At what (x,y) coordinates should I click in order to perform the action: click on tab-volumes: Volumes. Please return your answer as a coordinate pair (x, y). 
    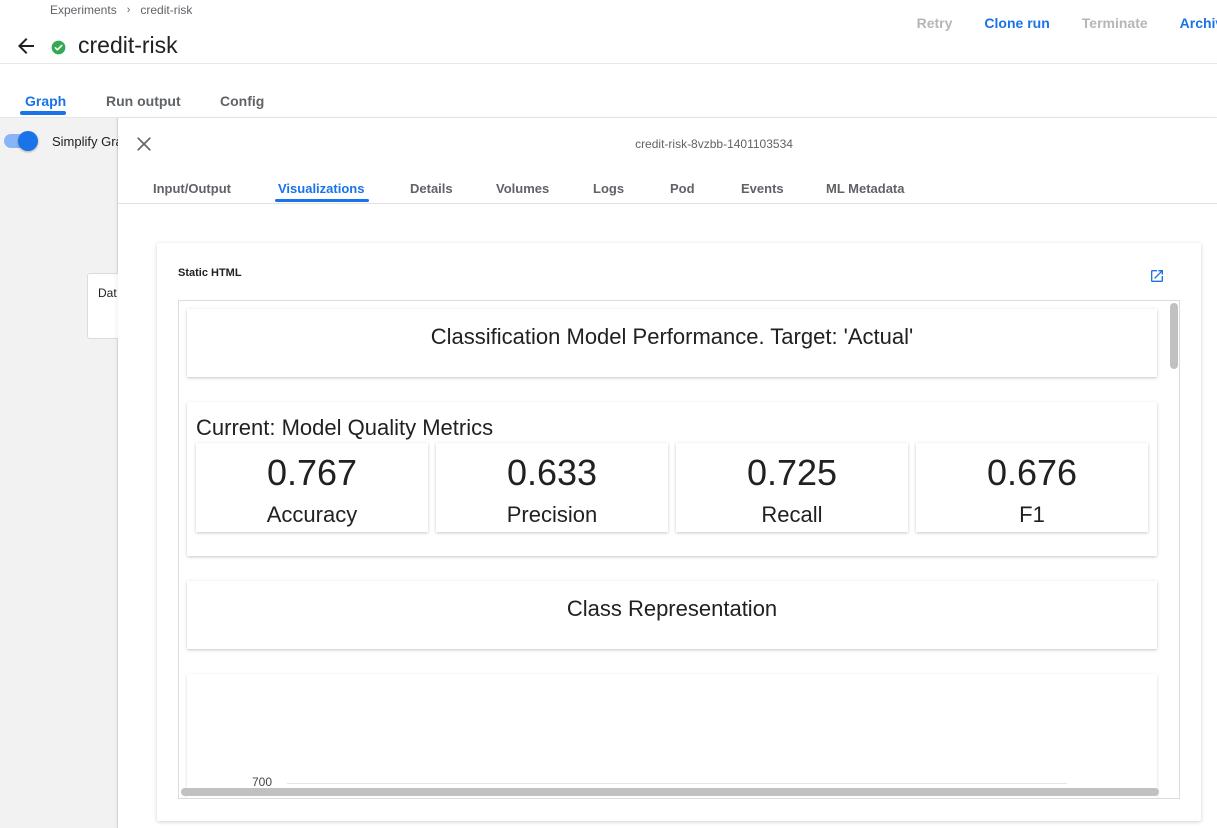
    Looking at the image, I should click on (522, 188).